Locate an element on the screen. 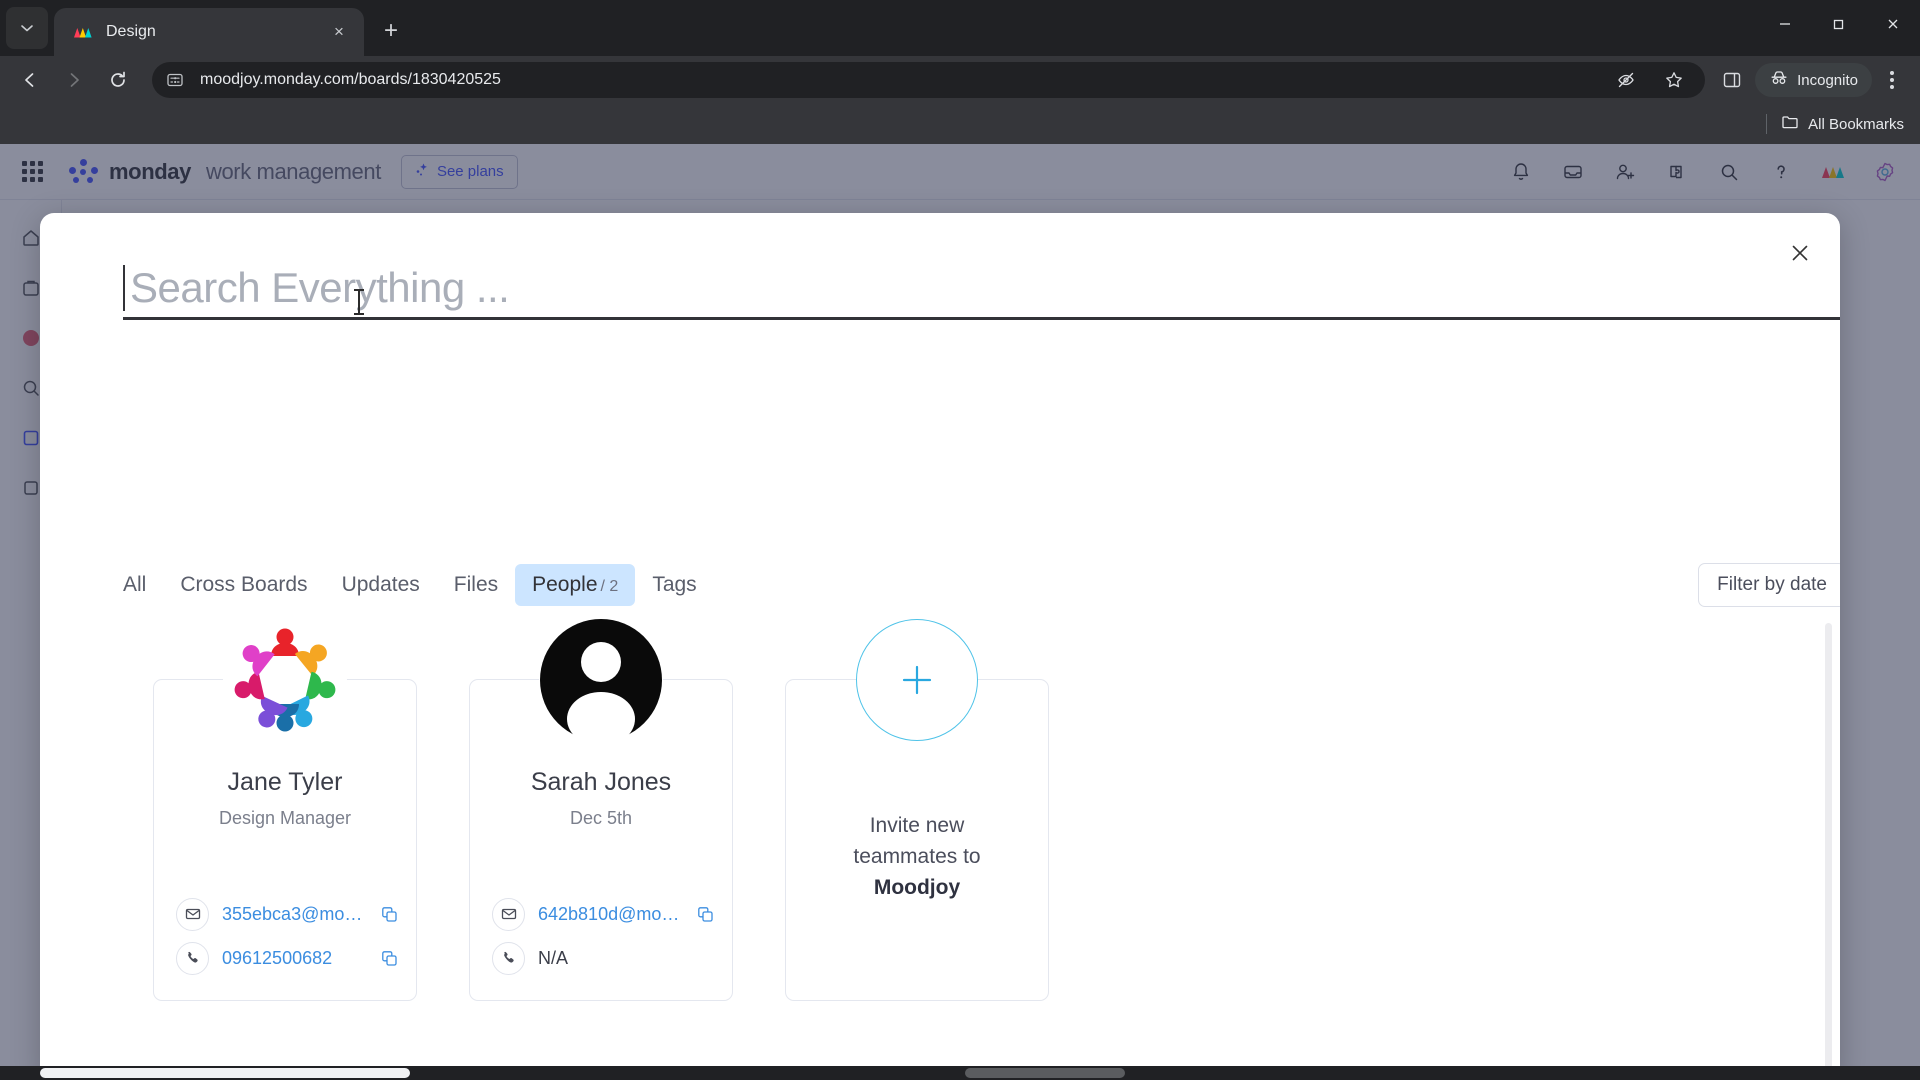 Image resolution: width=1920 pixels, height=1080 pixels. page-info-icon is located at coordinates (179, 80).